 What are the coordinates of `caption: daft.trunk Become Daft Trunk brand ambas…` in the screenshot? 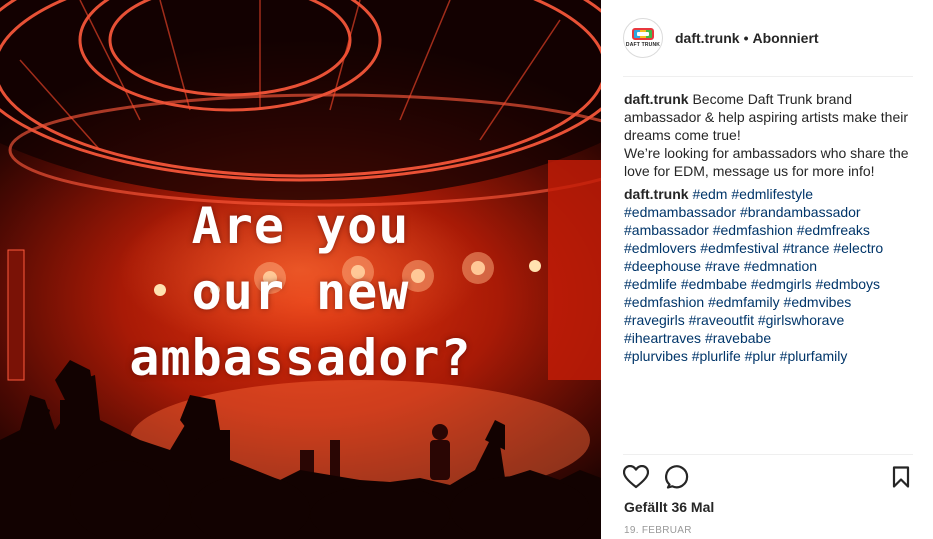 It's located at (770, 135).